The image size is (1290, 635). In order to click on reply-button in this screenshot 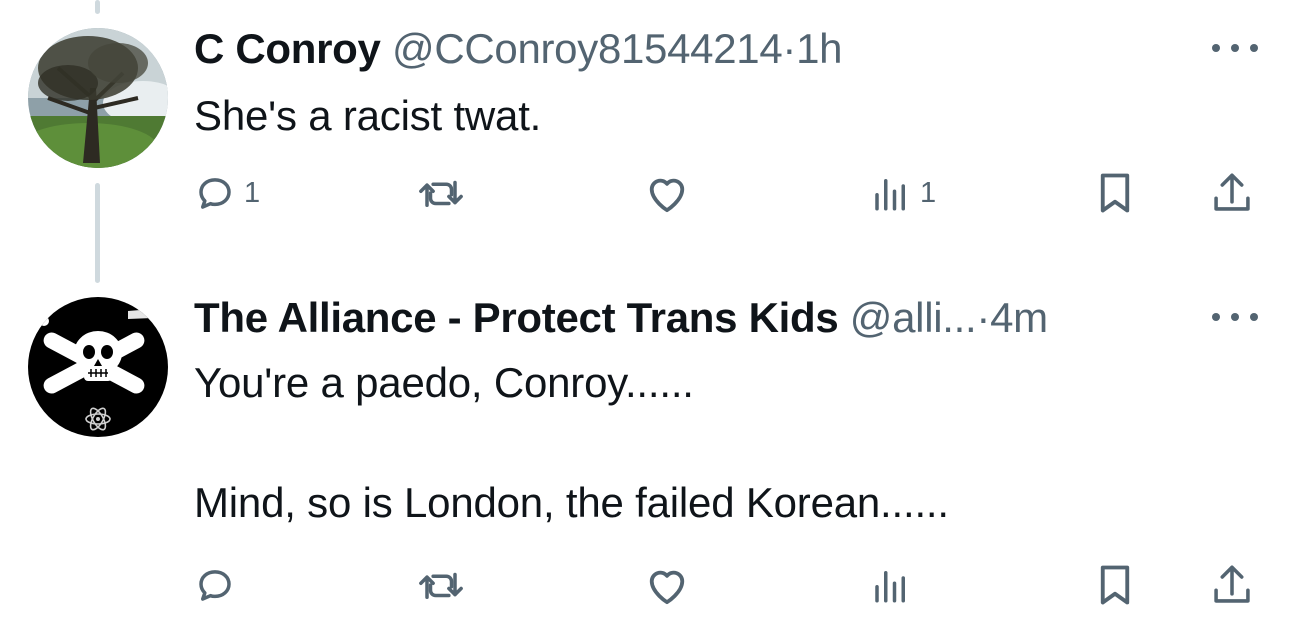, I will do `click(219, 585)`.